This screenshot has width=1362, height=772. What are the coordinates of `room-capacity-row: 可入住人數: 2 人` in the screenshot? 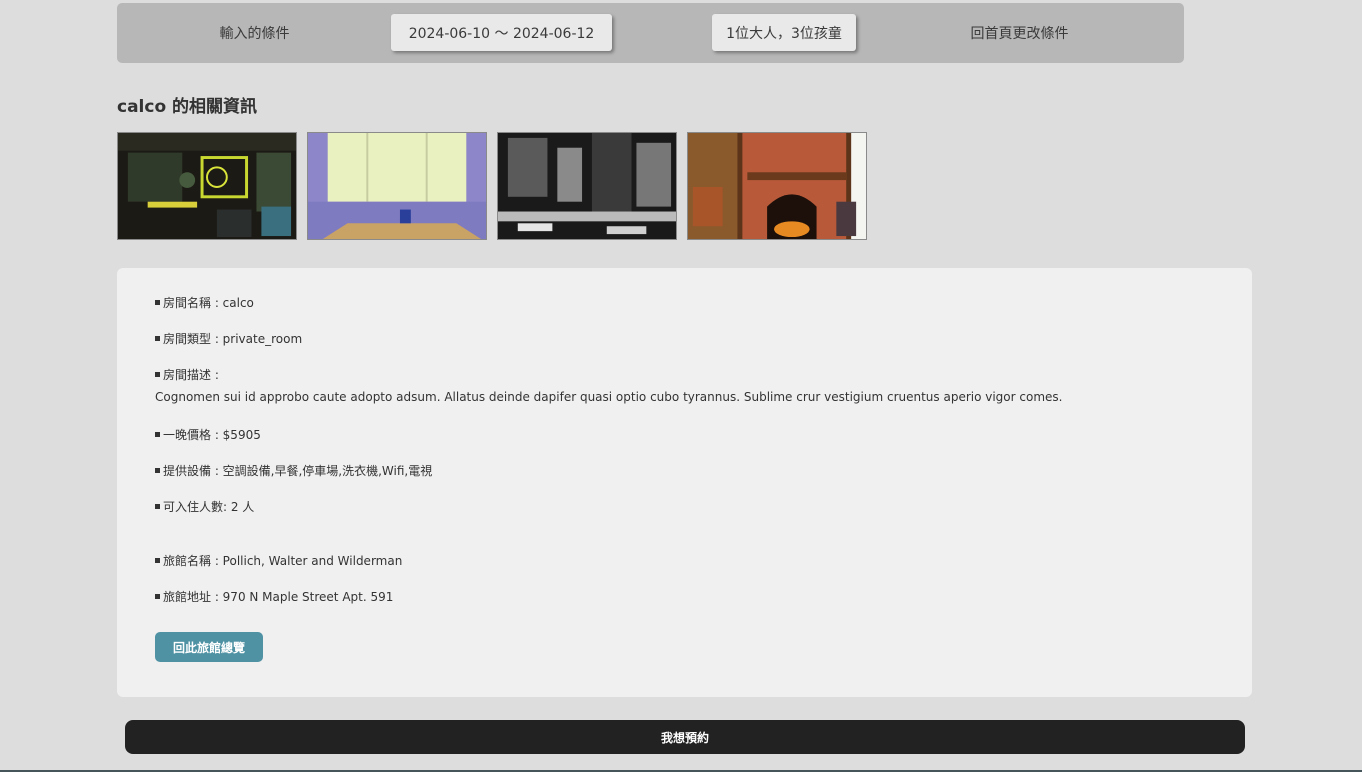 It's located at (204, 506).